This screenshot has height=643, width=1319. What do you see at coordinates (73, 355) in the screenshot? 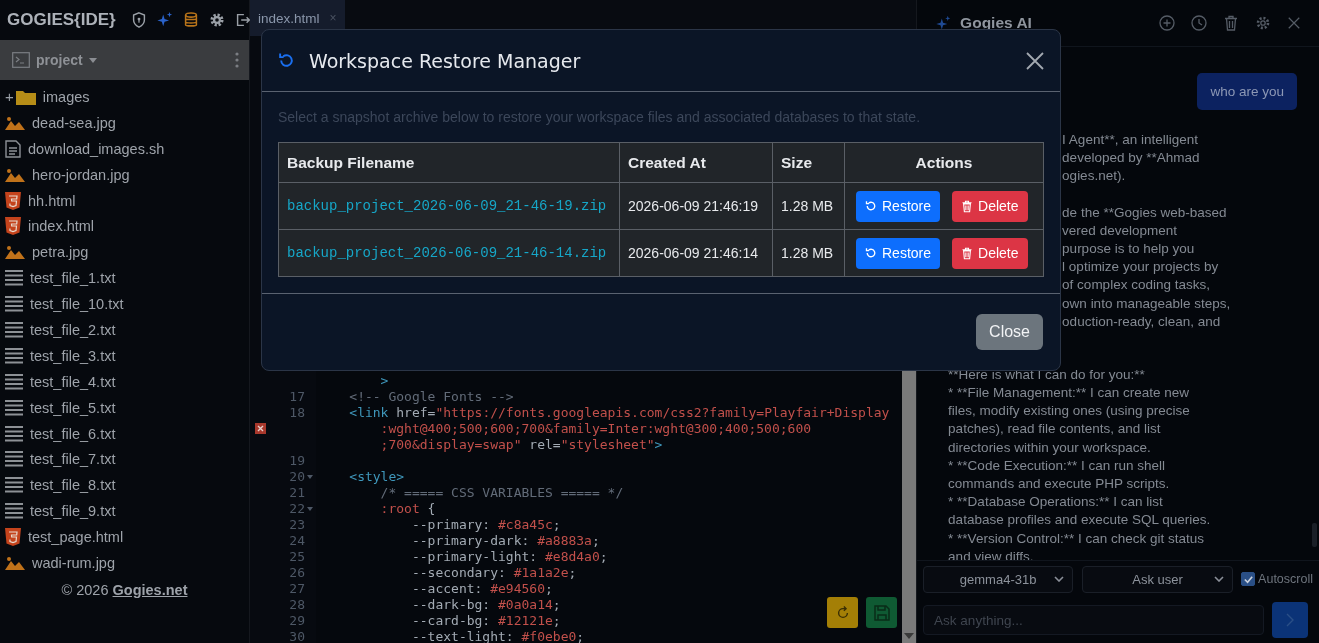
I see `file-item: test_file_3.txt` at bounding box center [73, 355].